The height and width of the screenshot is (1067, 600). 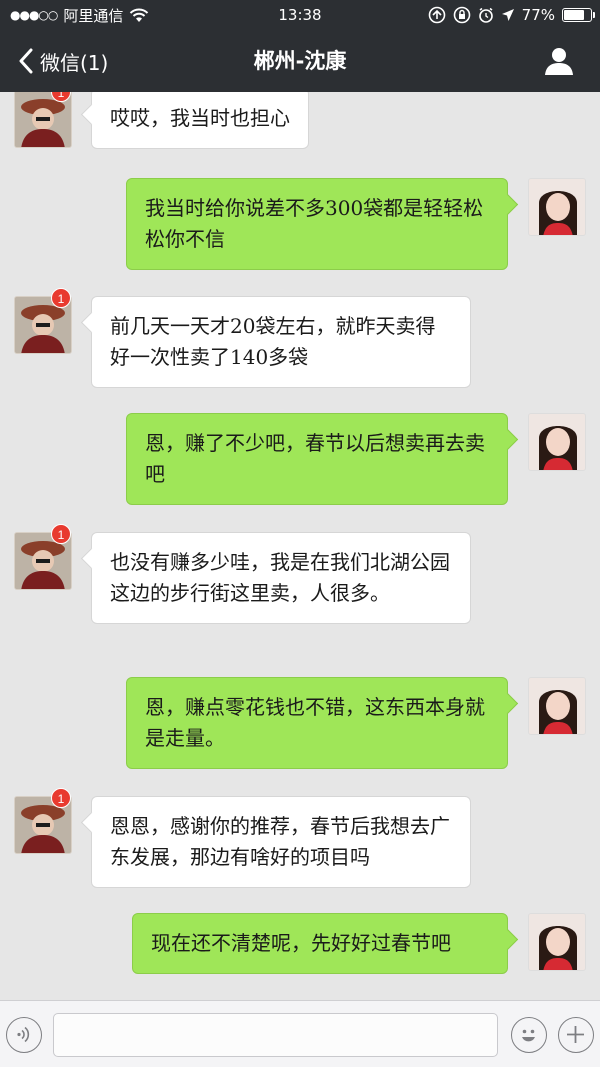 What do you see at coordinates (300, 15) in the screenshot?
I see `status-bar: ●●●○○ 阿里通信 13:38 77%` at bounding box center [300, 15].